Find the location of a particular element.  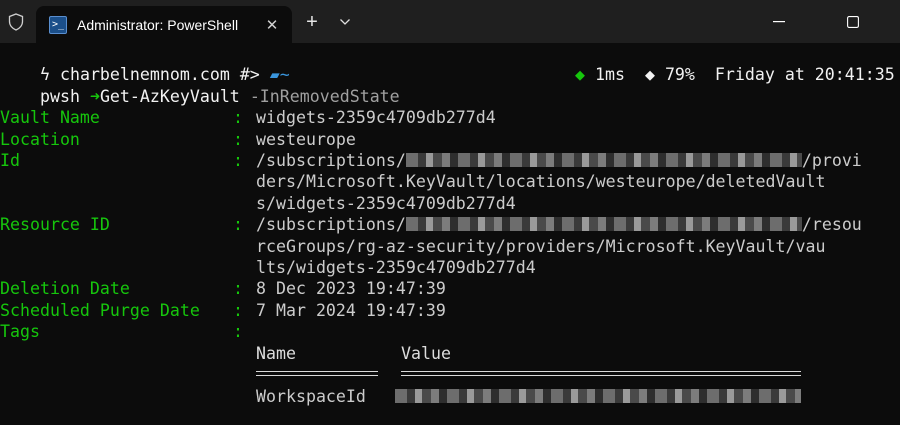

battery-icon: ◆ is located at coordinates (649, 75).